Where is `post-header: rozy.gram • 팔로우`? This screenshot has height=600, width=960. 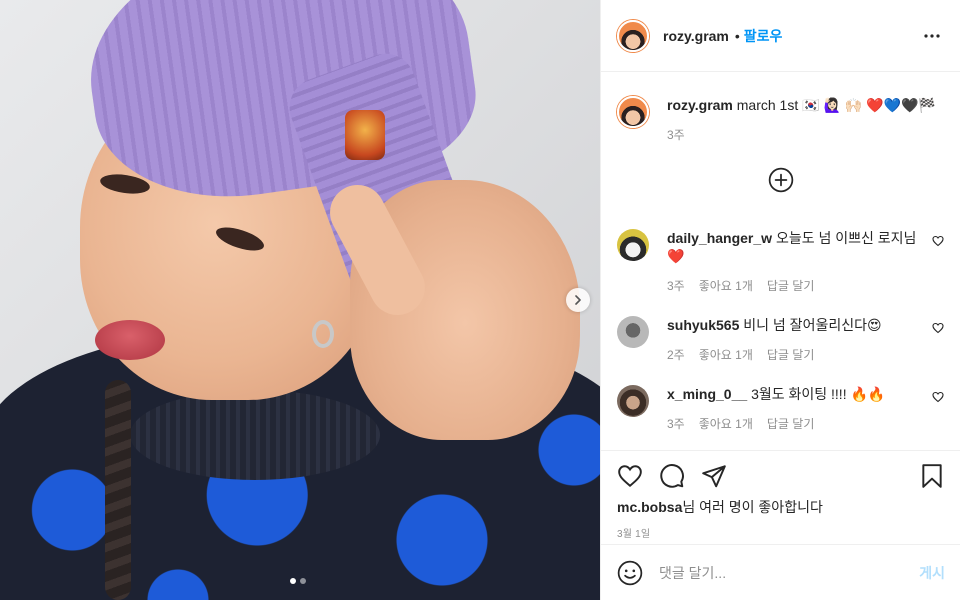
post-header: rozy.gram • 팔로우 is located at coordinates (780, 36).